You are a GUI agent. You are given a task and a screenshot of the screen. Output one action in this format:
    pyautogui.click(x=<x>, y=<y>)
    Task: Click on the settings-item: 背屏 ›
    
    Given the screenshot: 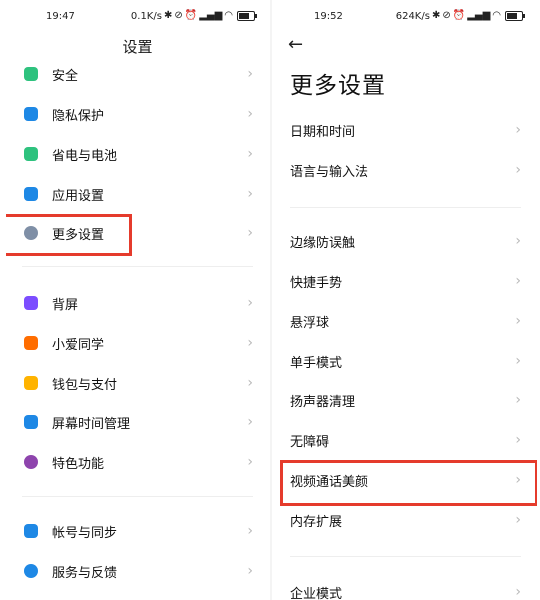 What is the action you would take?
    pyautogui.click(x=137, y=303)
    